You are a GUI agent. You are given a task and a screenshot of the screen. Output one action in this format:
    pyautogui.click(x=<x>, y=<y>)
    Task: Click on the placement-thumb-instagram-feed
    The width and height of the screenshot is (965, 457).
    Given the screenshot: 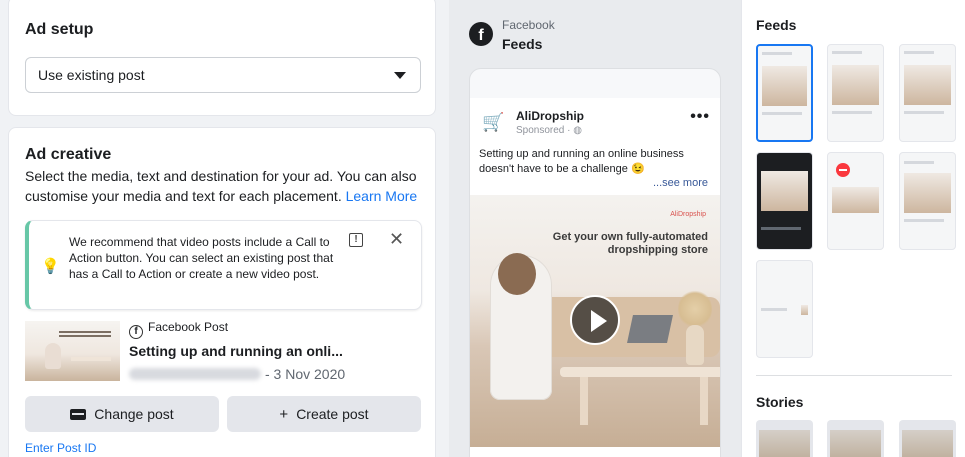 What is the action you would take?
    pyautogui.click(x=855, y=93)
    